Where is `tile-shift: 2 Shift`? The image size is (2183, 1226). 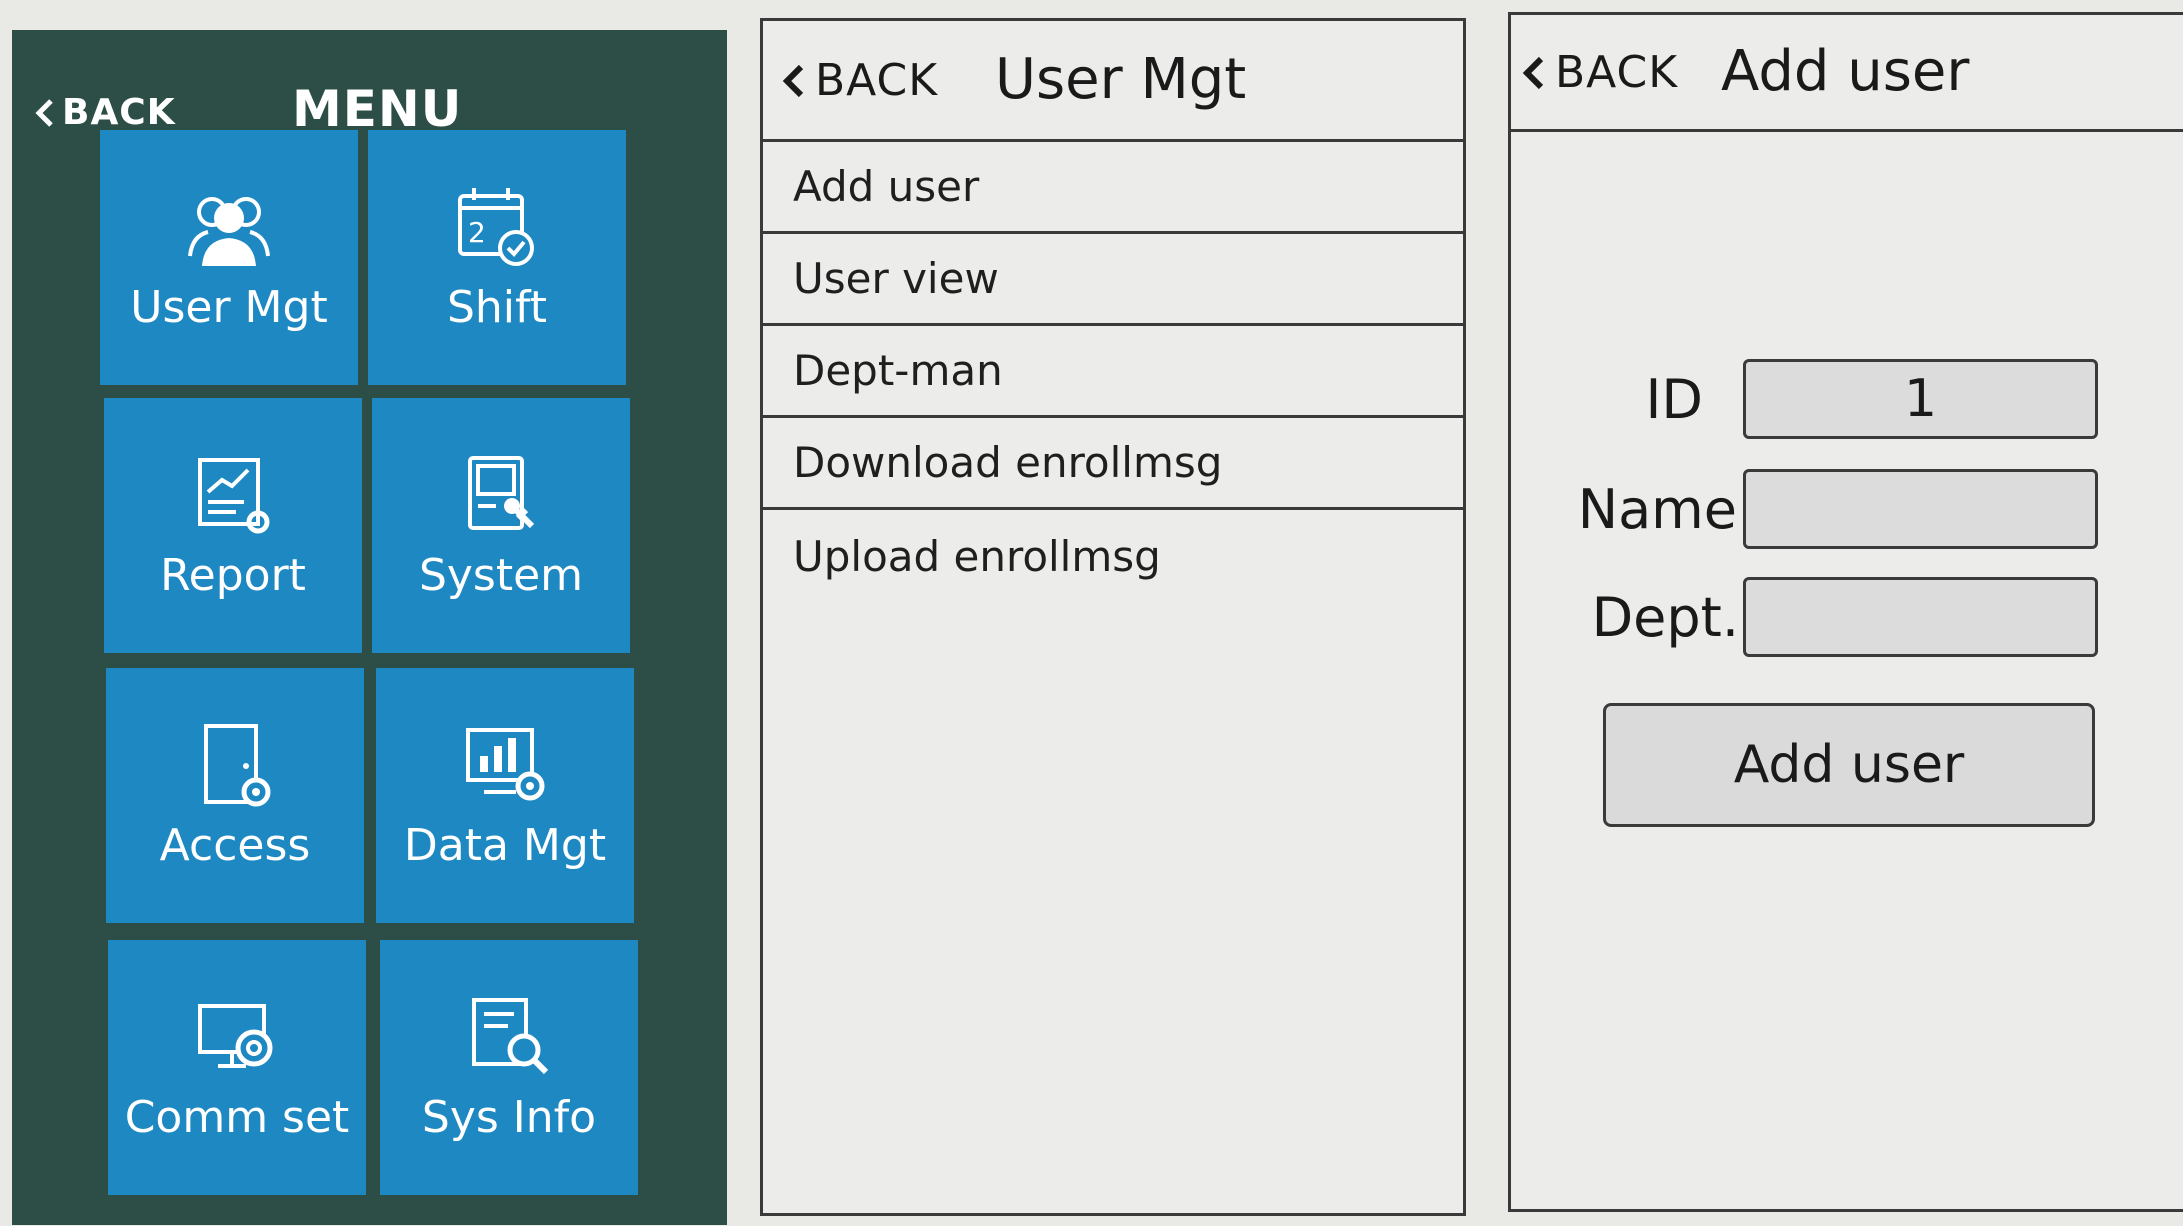 tile-shift: 2 Shift is located at coordinates (497, 257).